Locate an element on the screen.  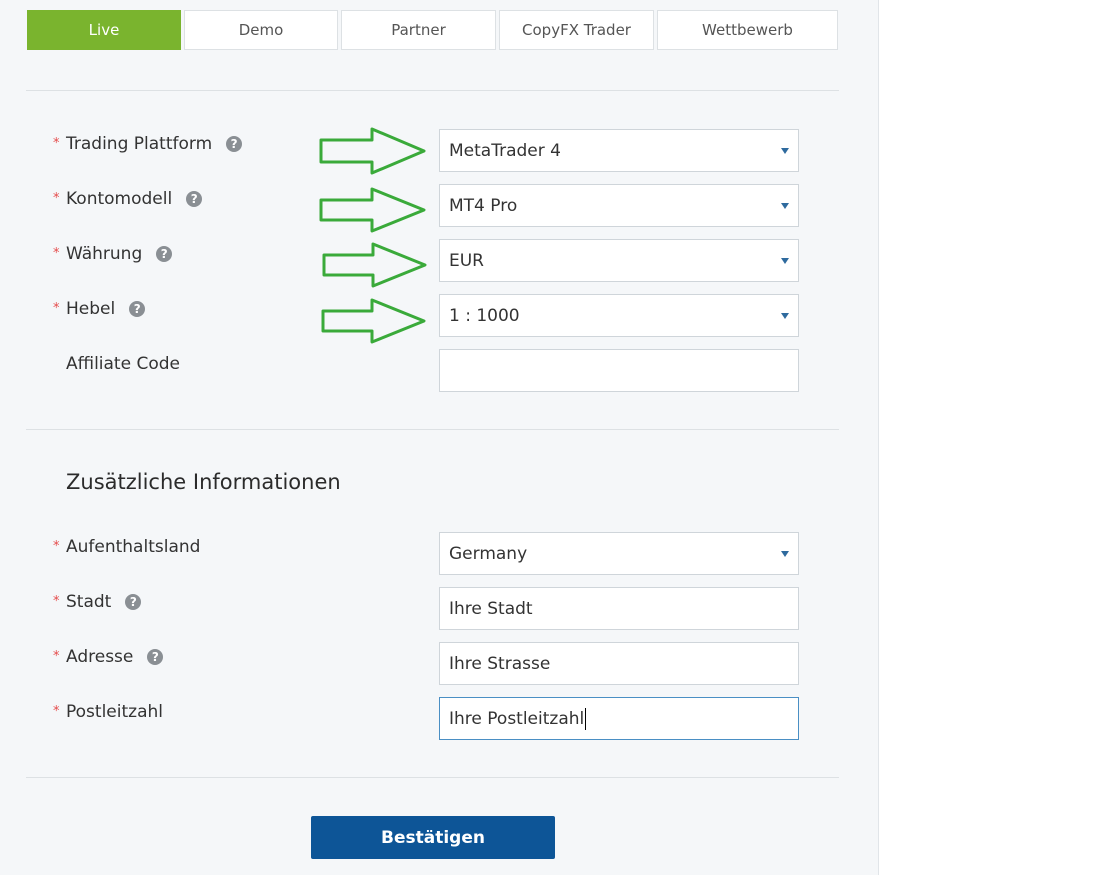
currency-label: Währung ? is located at coordinates (119, 254).